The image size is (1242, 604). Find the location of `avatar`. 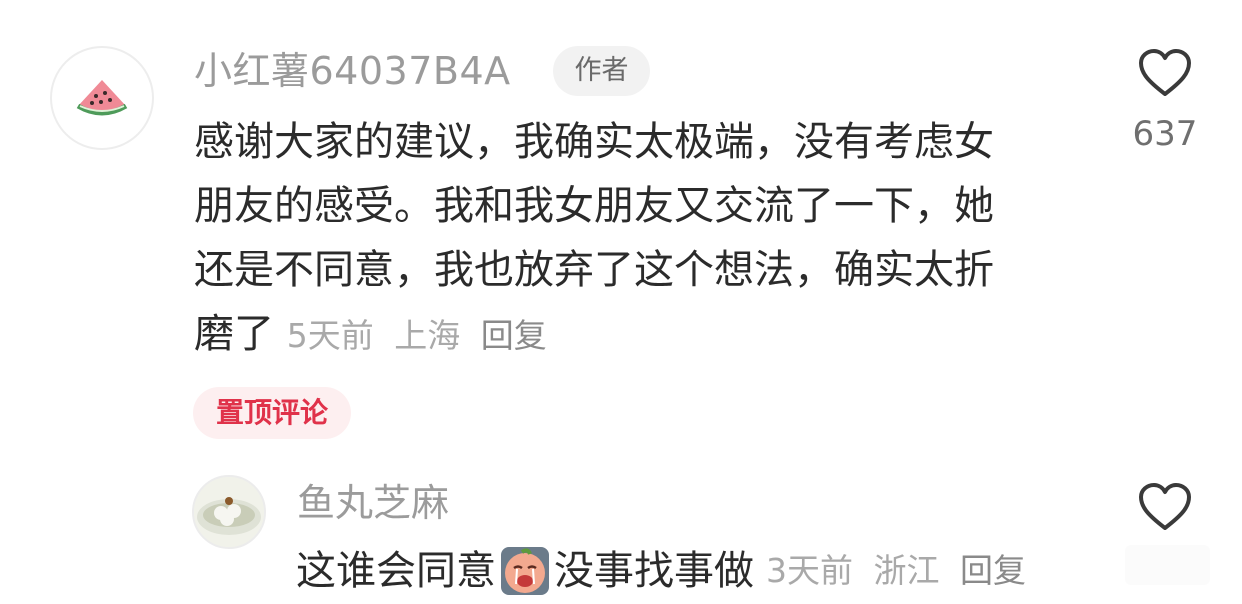

avatar is located at coordinates (102, 98).